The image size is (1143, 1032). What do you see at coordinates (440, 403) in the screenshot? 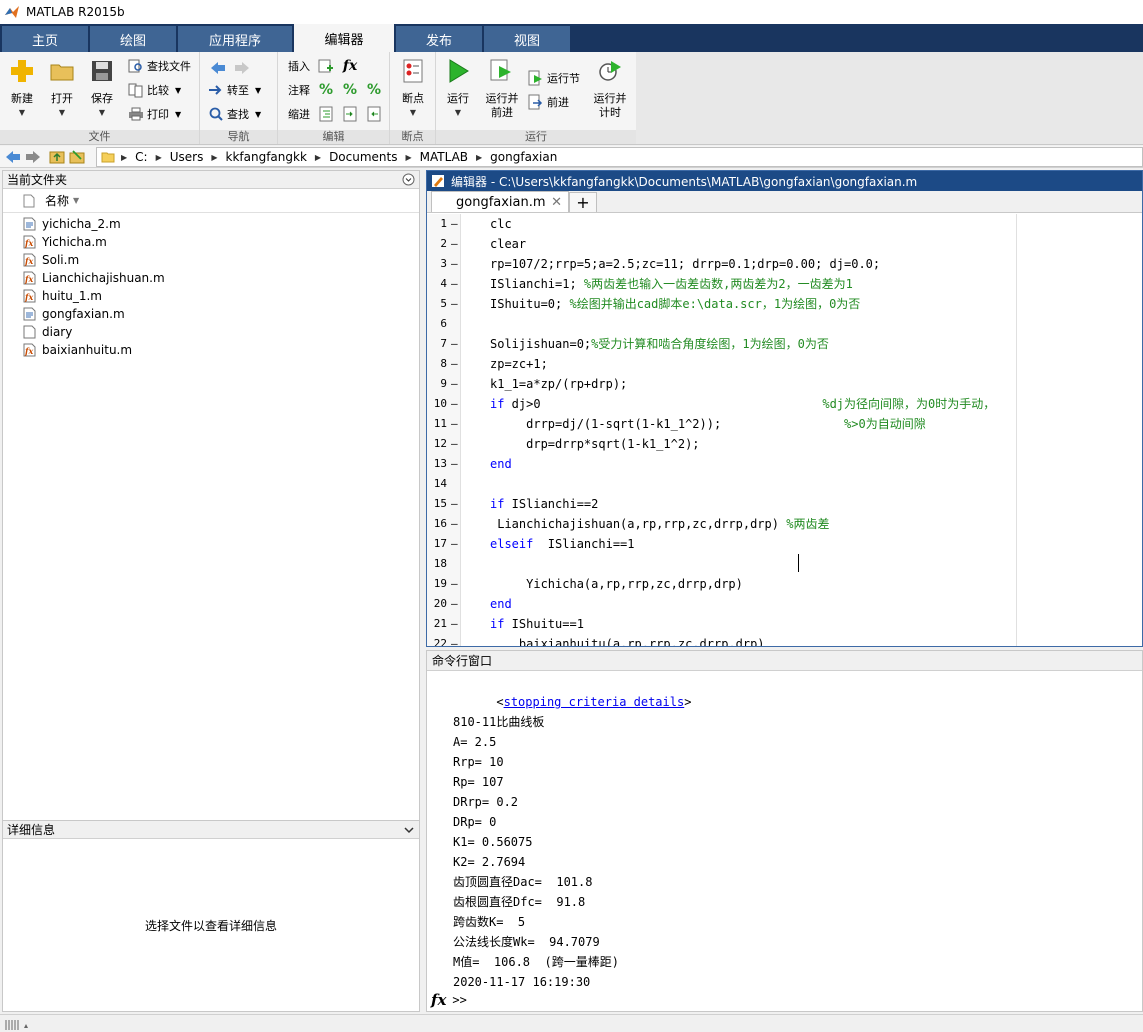
I see `line-number: 10` at bounding box center [440, 403].